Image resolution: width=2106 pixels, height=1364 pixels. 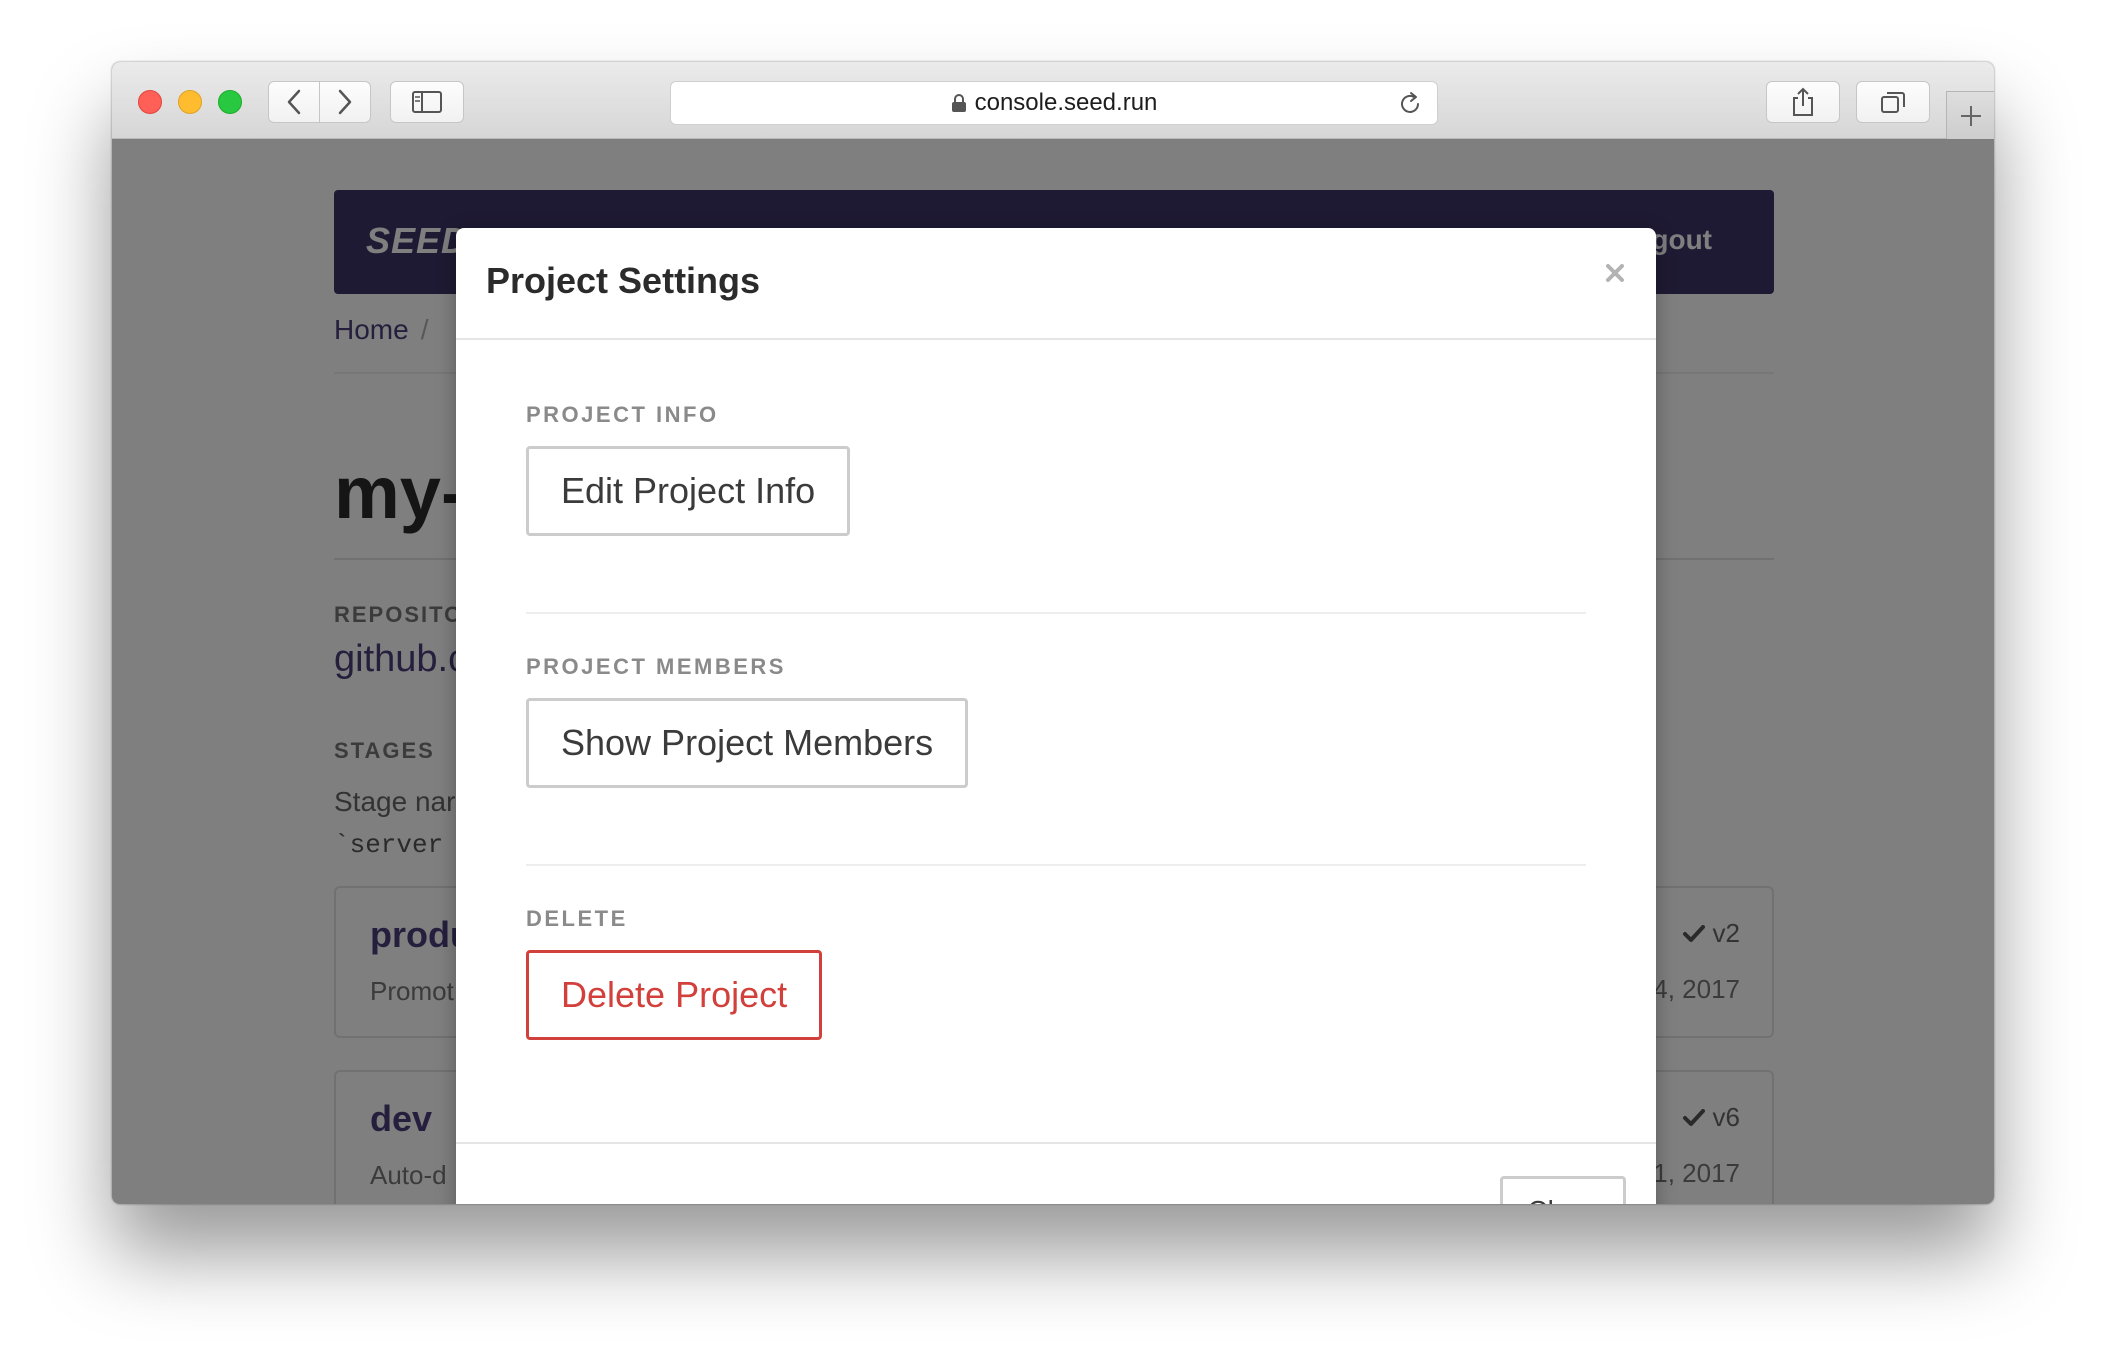 I want to click on chevron-left-icon, so click(x=294, y=102).